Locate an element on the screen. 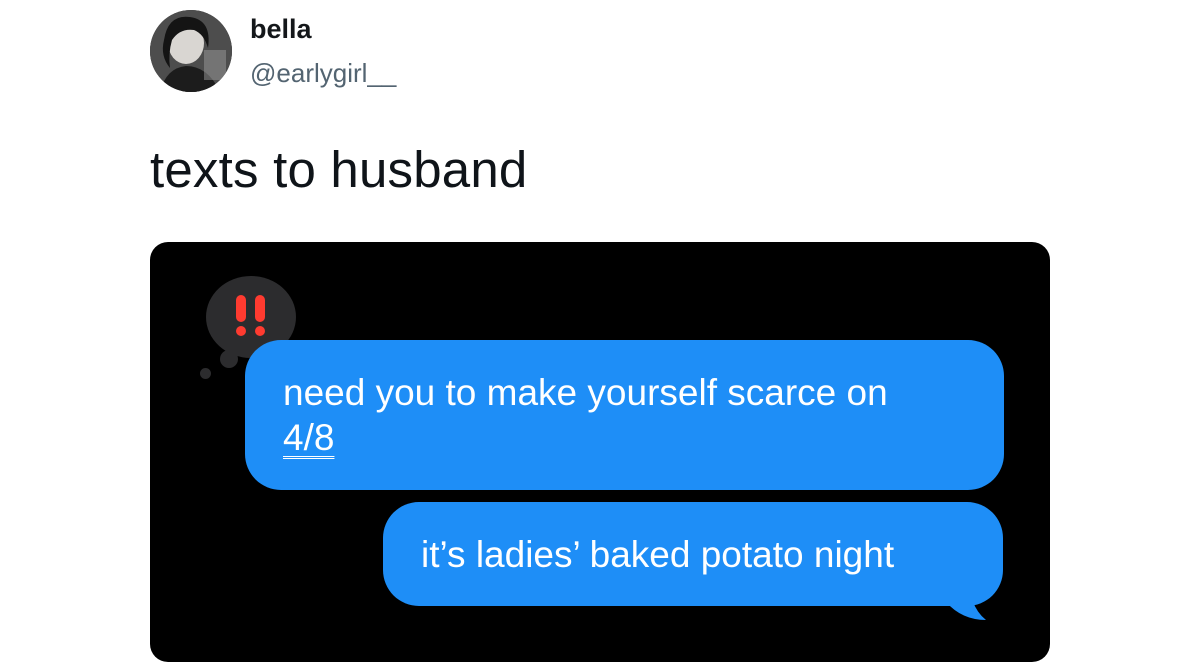 This screenshot has height=662, width=1200. message-bubble: it’s ladies’ baked potato night is located at coordinates (693, 554).